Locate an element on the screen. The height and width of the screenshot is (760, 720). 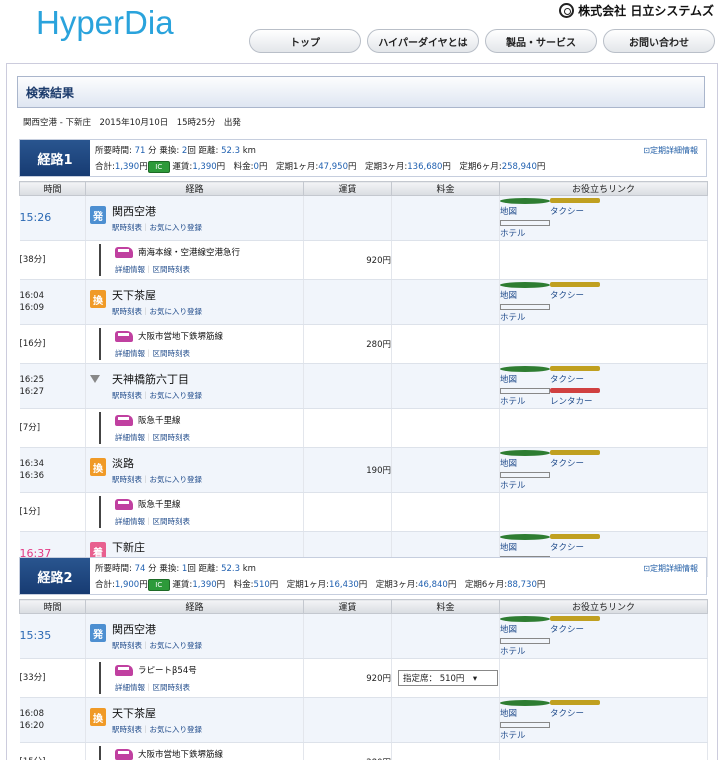
hotel-icon is located at coordinates (525, 306).